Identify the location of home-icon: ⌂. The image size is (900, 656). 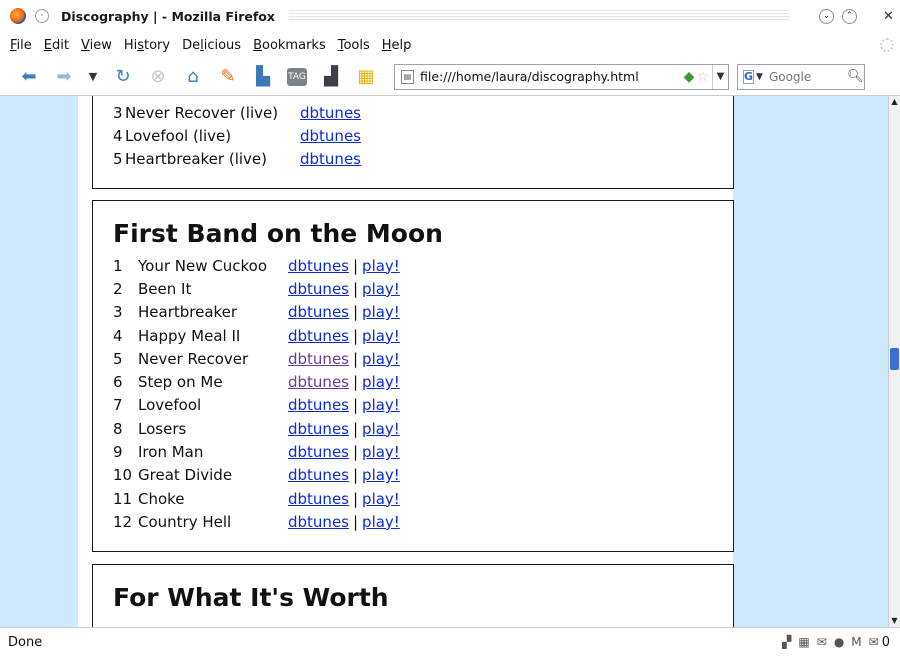
(193, 76).